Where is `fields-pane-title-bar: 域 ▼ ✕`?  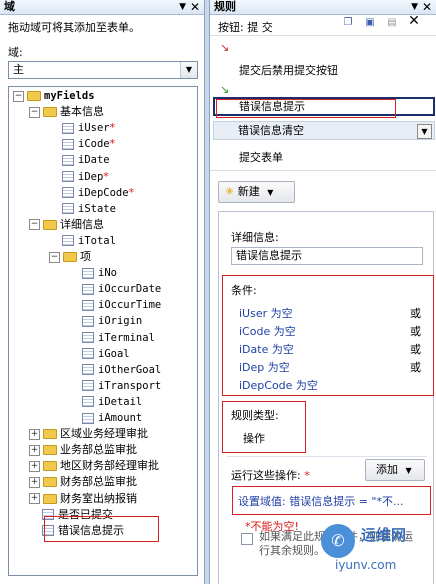
fields-pane-title-bar: 域 ▼ ✕ is located at coordinates (102, 7).